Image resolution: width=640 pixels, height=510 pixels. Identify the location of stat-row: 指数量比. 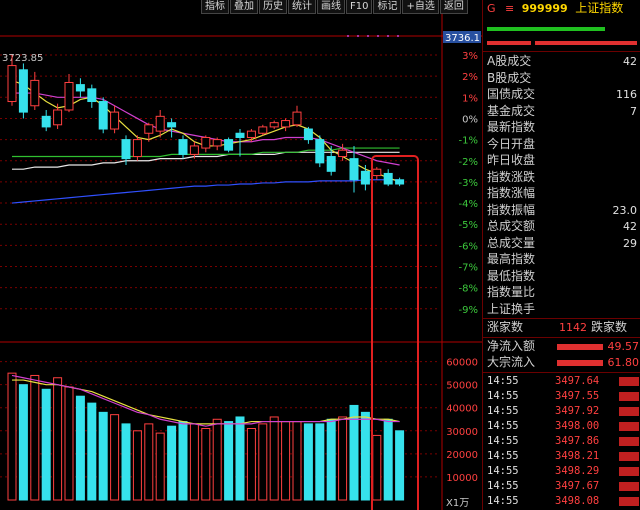
(562, 292).